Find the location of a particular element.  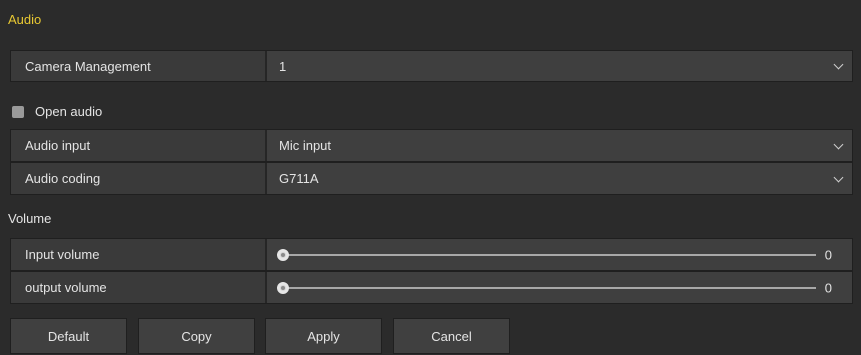

input-volume-label: Input volume is located at coordinates (139, 254).